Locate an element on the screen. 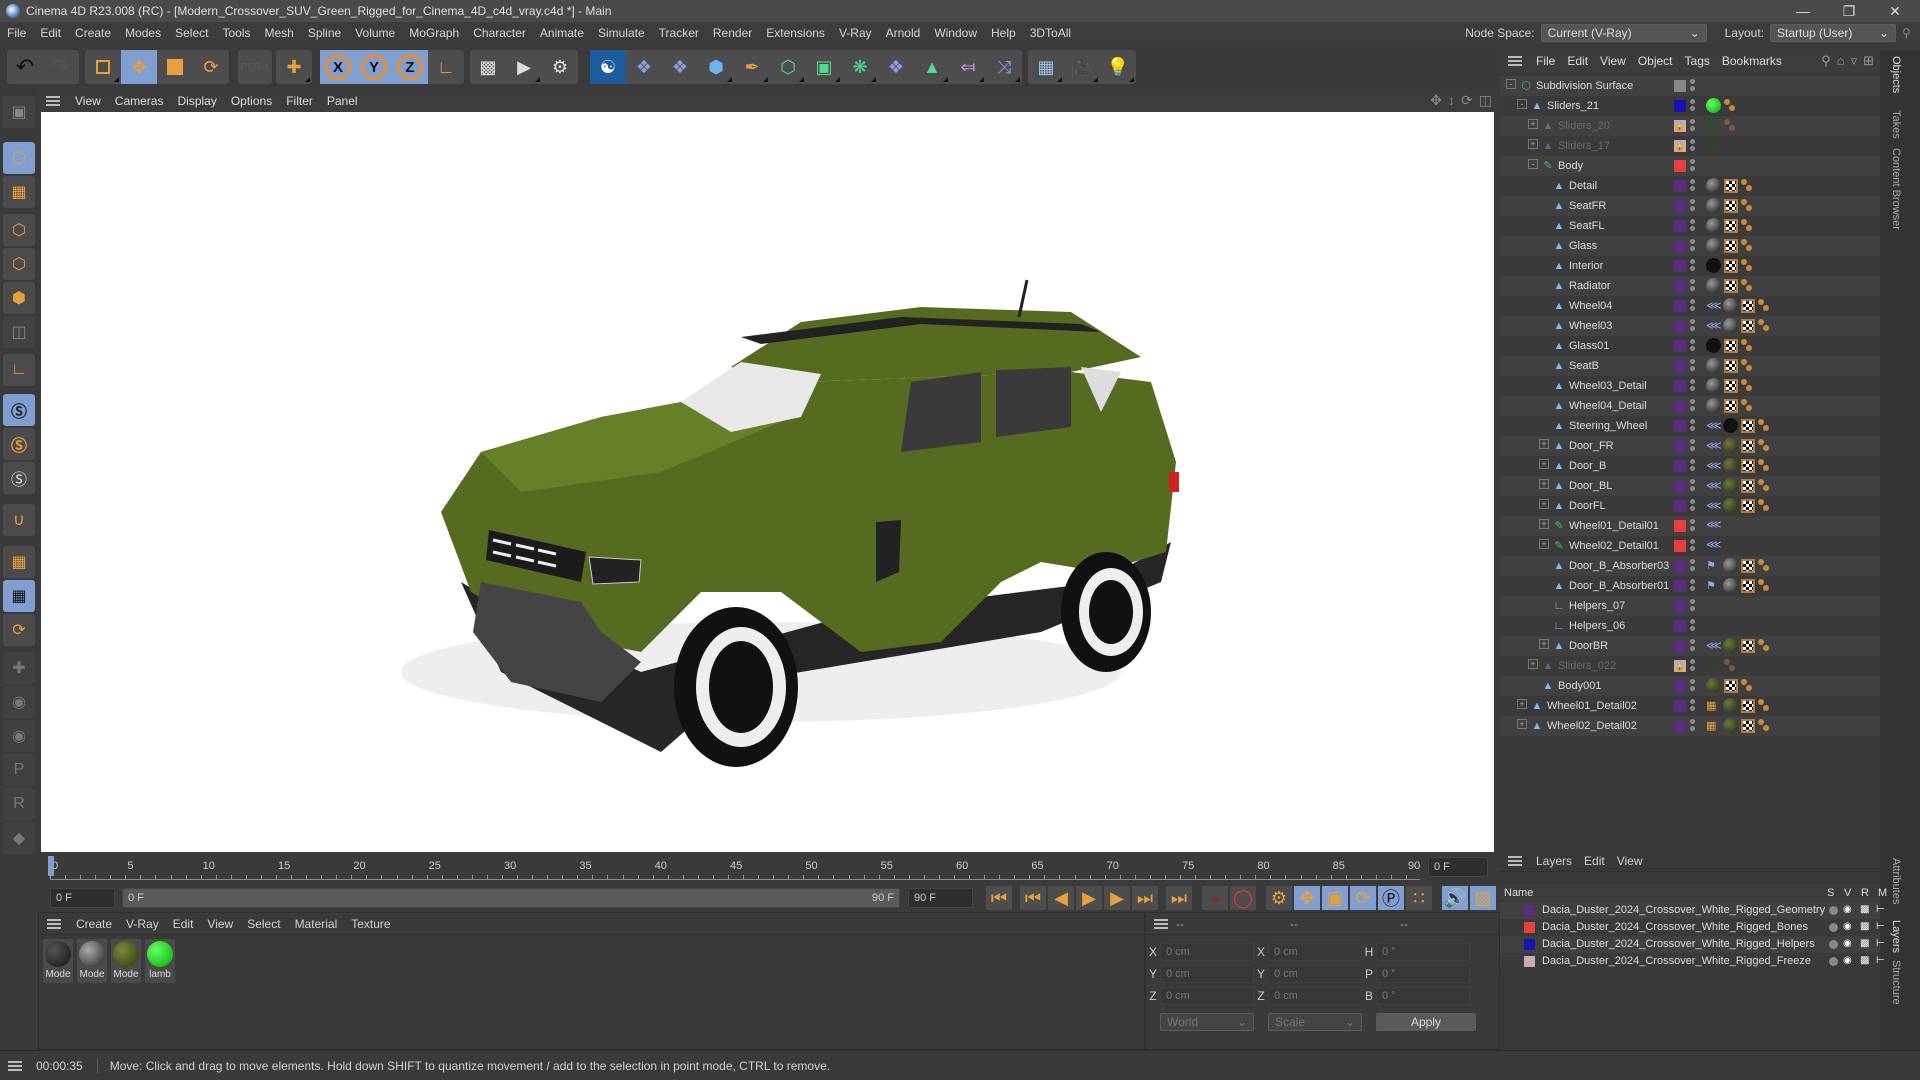 The width and height of the screenshot is (1920, 1080). material-menu-vray: V-Ray is located at coordinates (142, 924).